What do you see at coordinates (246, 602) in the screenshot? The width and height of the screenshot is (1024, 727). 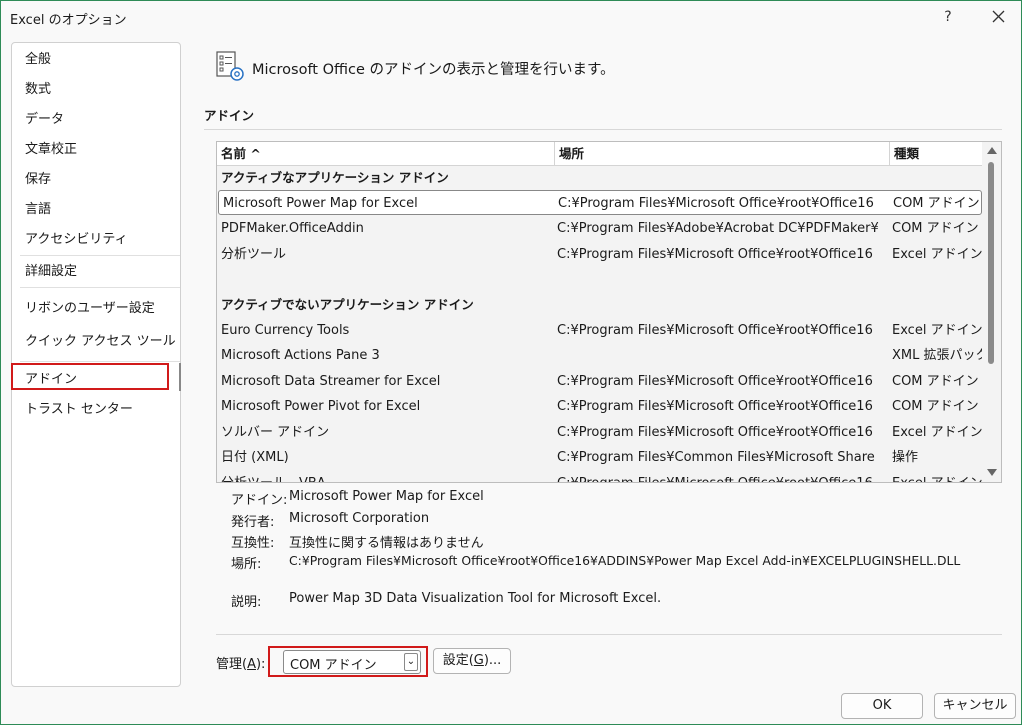 I see `detail-desc-label: 説明:` at bounding box center [246, 602].